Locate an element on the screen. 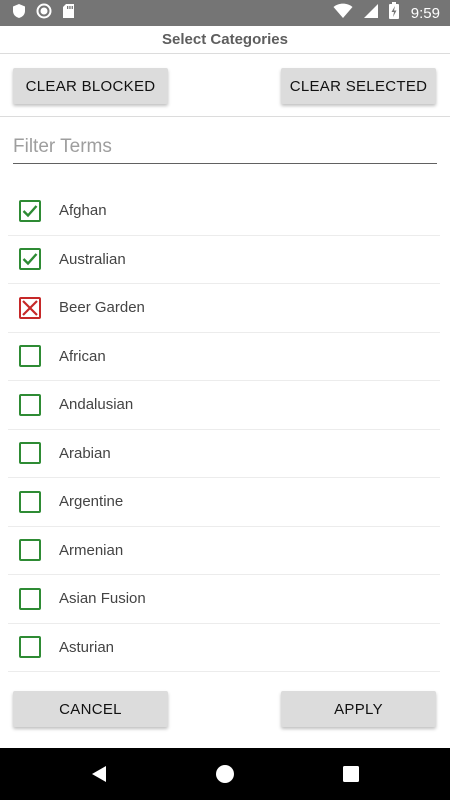 This screenshot has height=800, width=450. home-icon is located at coordinates (225, 774).